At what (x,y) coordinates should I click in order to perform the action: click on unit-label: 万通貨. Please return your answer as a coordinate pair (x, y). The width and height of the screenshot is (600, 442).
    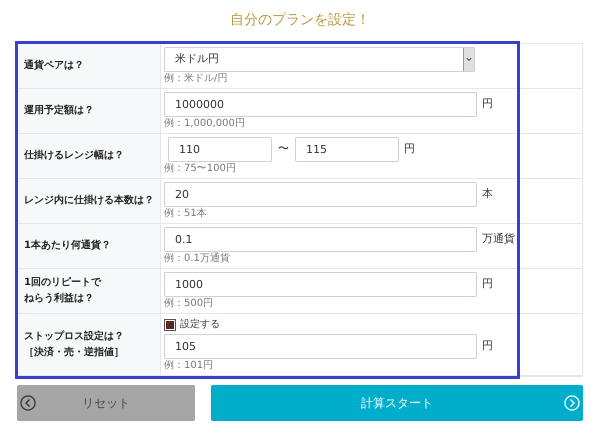
    Looking at the image, I should click on (498, 239).